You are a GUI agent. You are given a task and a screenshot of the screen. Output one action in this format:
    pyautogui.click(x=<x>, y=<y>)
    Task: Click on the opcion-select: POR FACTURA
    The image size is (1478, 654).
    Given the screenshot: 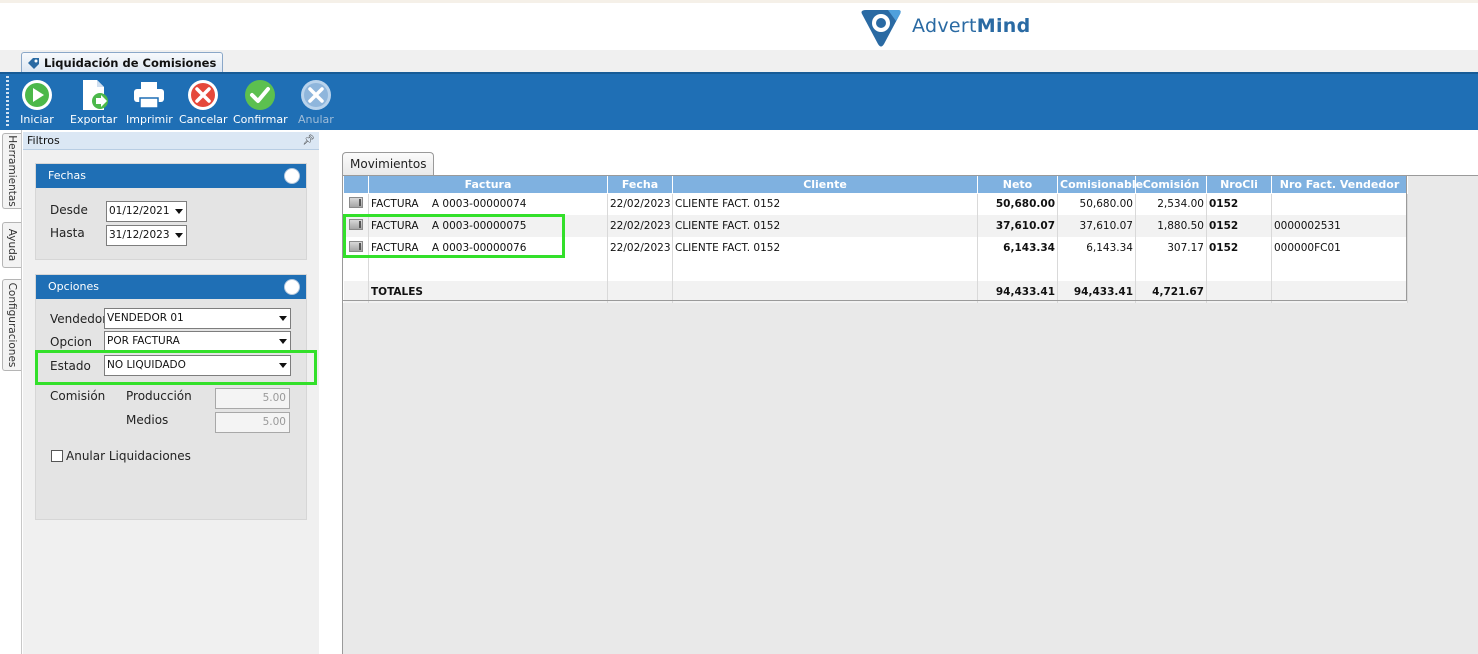 What is the action you would take?
    pyautogui.click(x=197, y=341)
    